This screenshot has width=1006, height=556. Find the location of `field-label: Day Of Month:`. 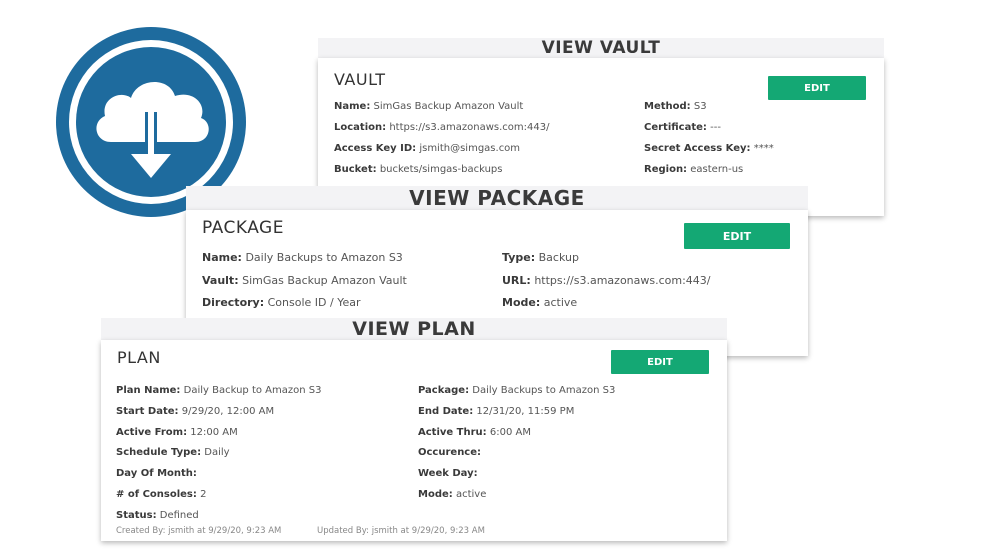

field-label: Day Of Month: is located at coordinates (156, 473).